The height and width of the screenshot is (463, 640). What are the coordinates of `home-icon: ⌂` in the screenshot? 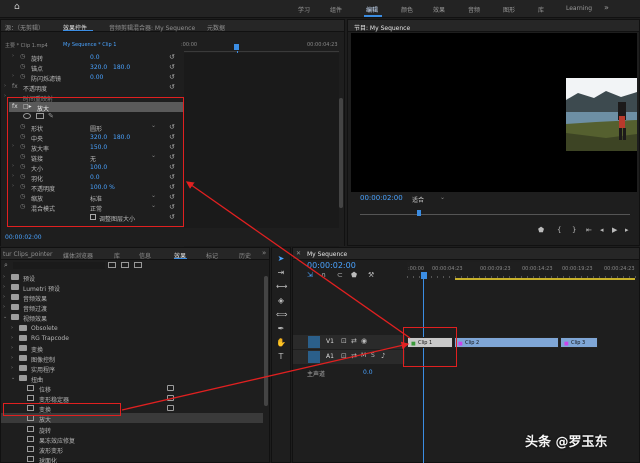 It's located at (17, 7).